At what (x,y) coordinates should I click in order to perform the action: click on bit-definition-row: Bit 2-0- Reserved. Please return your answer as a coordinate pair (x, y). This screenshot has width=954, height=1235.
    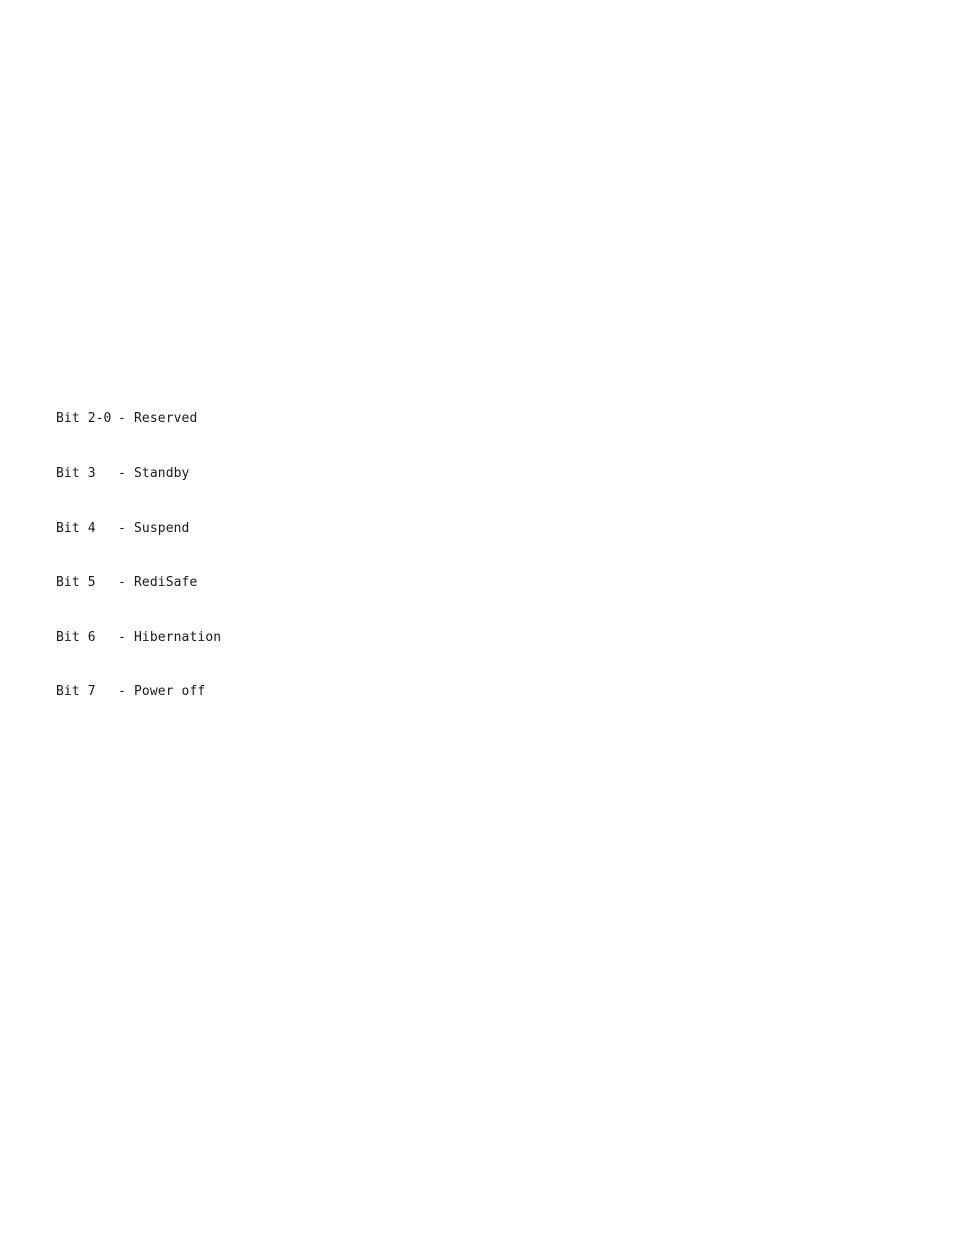
    Looking at the image, I should click on (138, 419).